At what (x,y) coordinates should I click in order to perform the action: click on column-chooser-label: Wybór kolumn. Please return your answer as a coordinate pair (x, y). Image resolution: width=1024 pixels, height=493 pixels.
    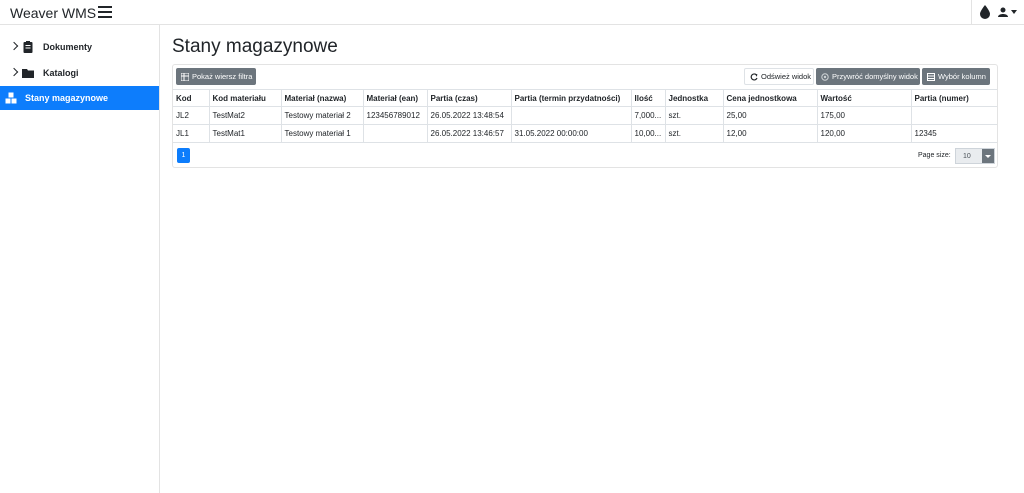
    Looking at the image, I should click on (962, 76).